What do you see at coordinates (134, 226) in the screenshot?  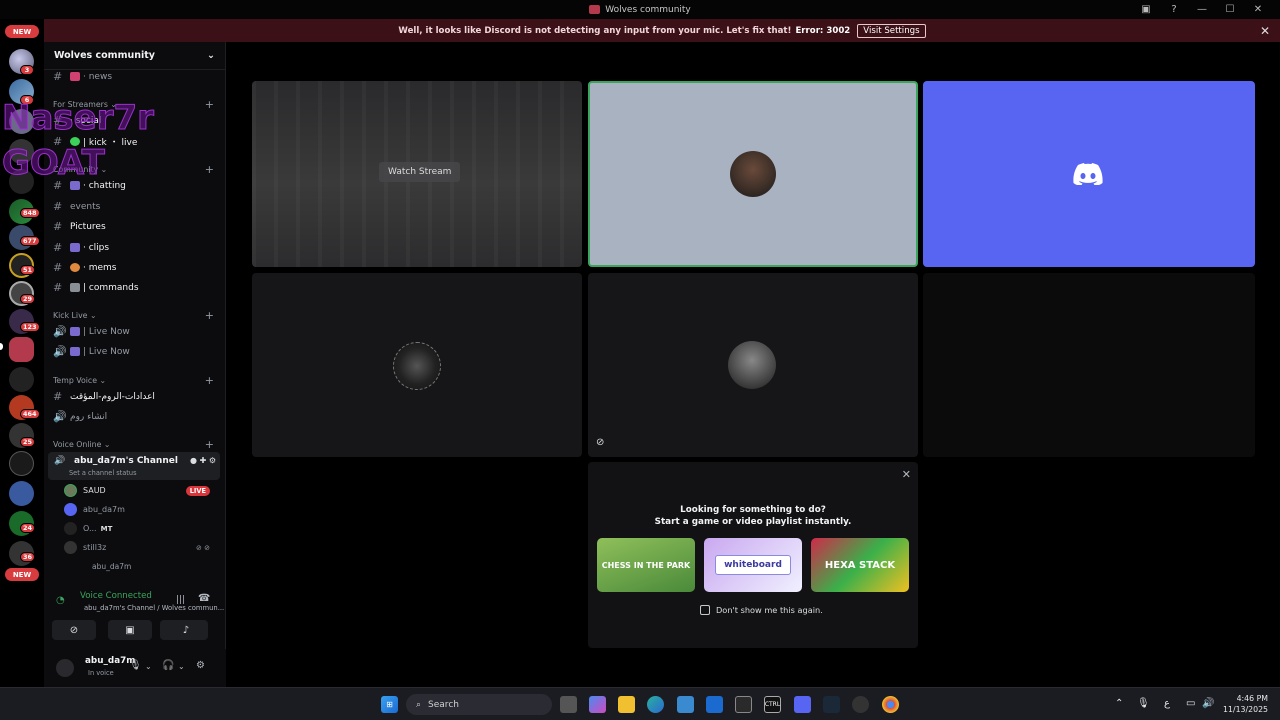 I see `channel-pictures: # Pictures` at bounding box center [134, 226].